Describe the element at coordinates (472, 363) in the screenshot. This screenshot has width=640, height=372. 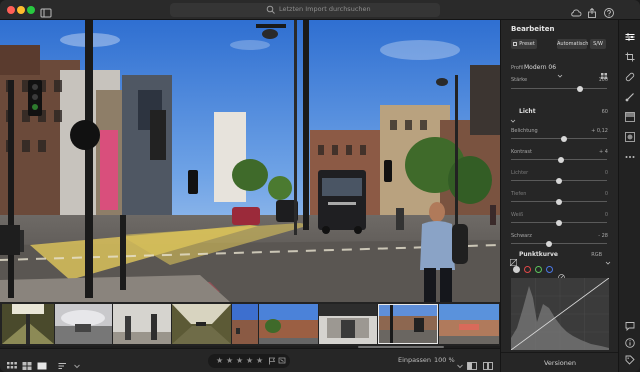
I see `before-after-icon` at that location.